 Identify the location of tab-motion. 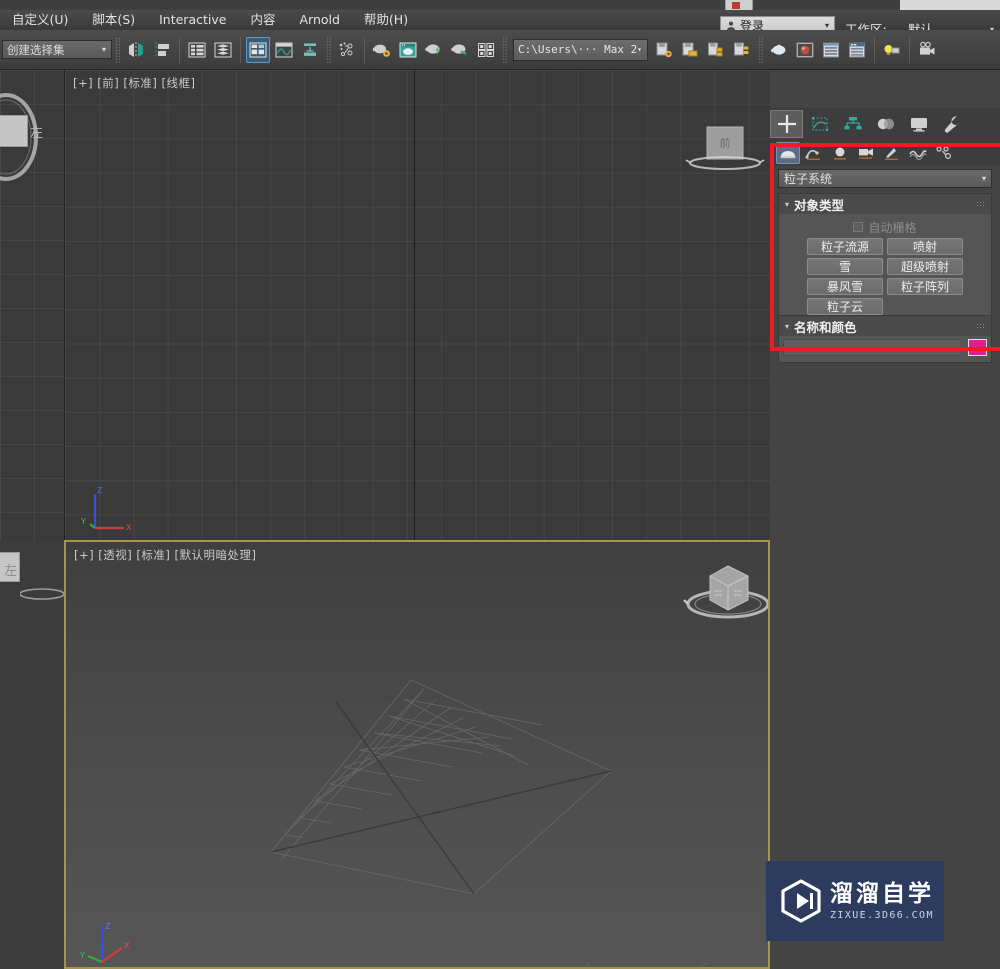
(885, 124).